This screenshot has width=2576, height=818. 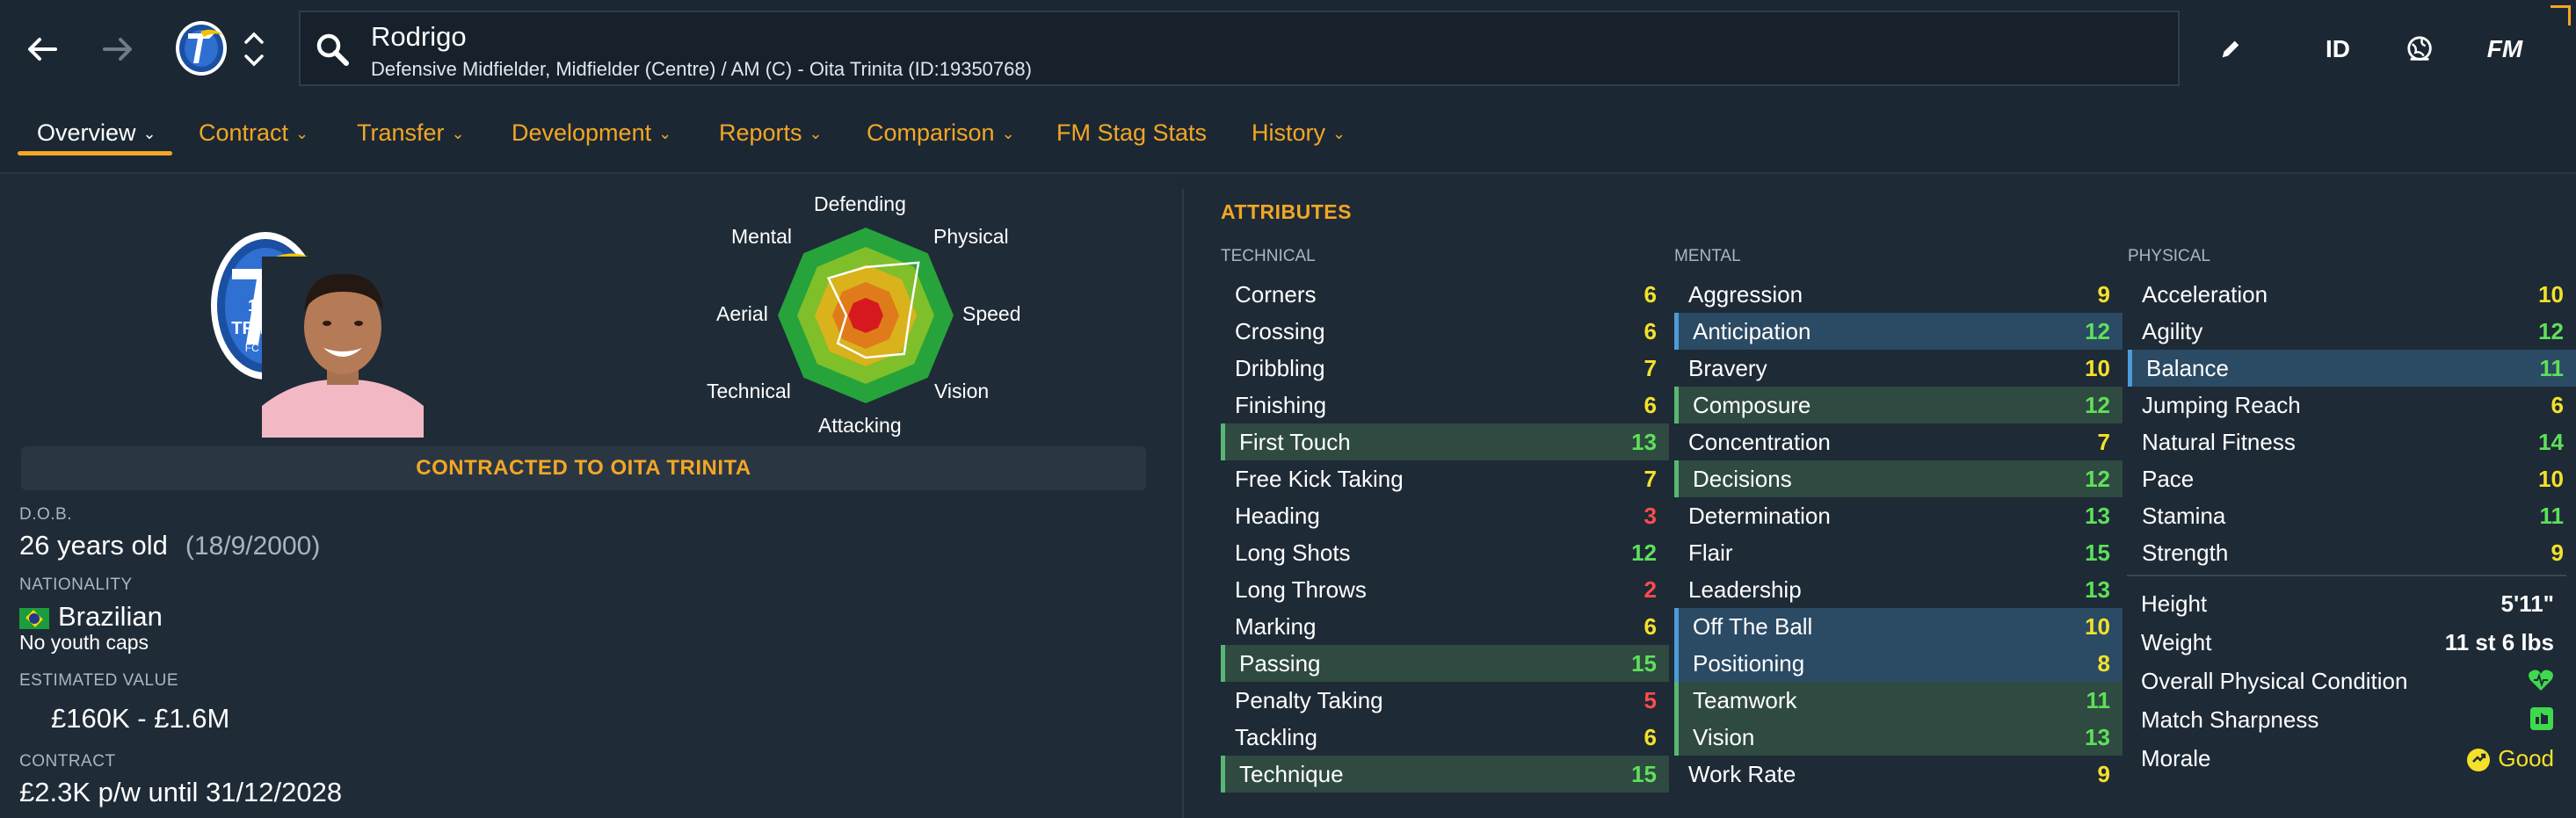 What do you see at coordinates (1445, 332) in the screenshot?
I see `attribute-row-crossing: Crossing 6` at bounding box center [1445, 332].